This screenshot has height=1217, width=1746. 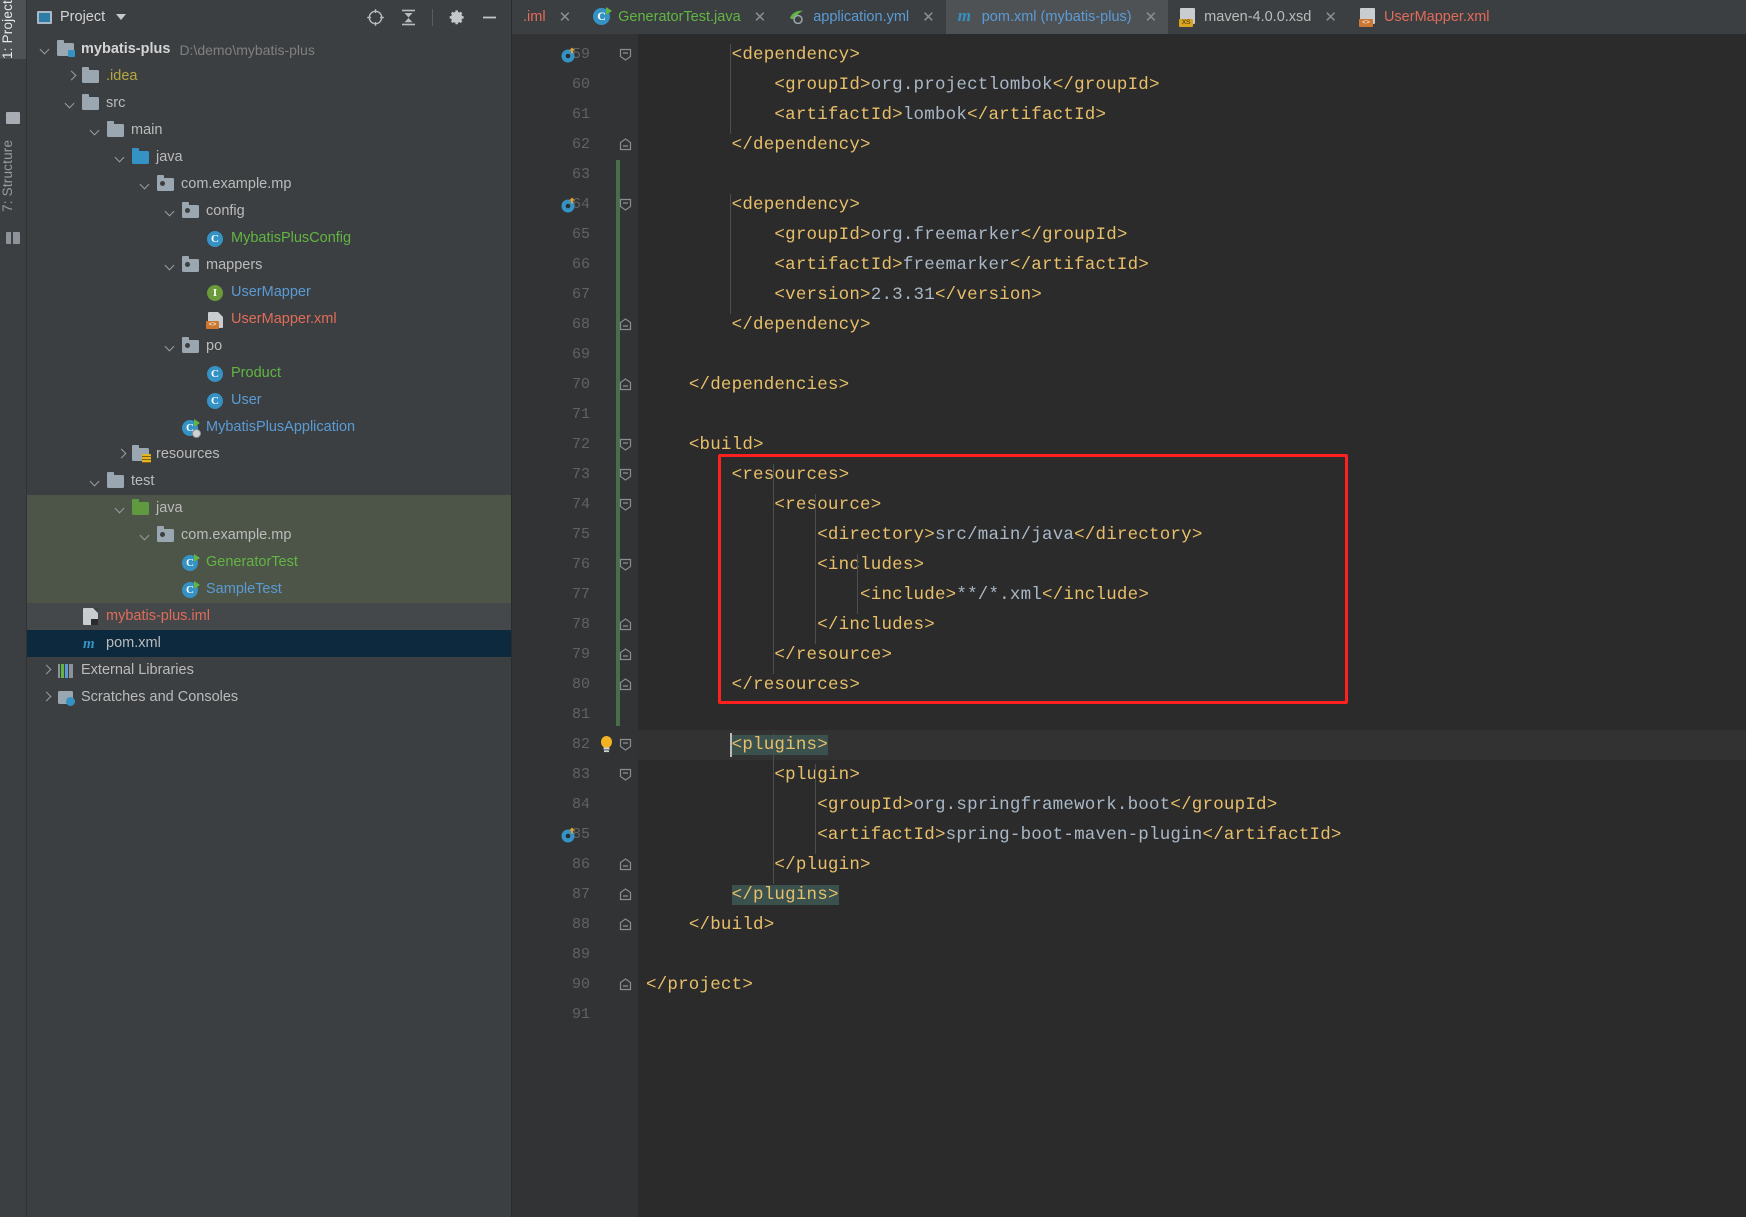 What do you see at coordinates (269, 130) in the screenshot?
I see `tree-node-main: main` at bounding box center [269, 130].